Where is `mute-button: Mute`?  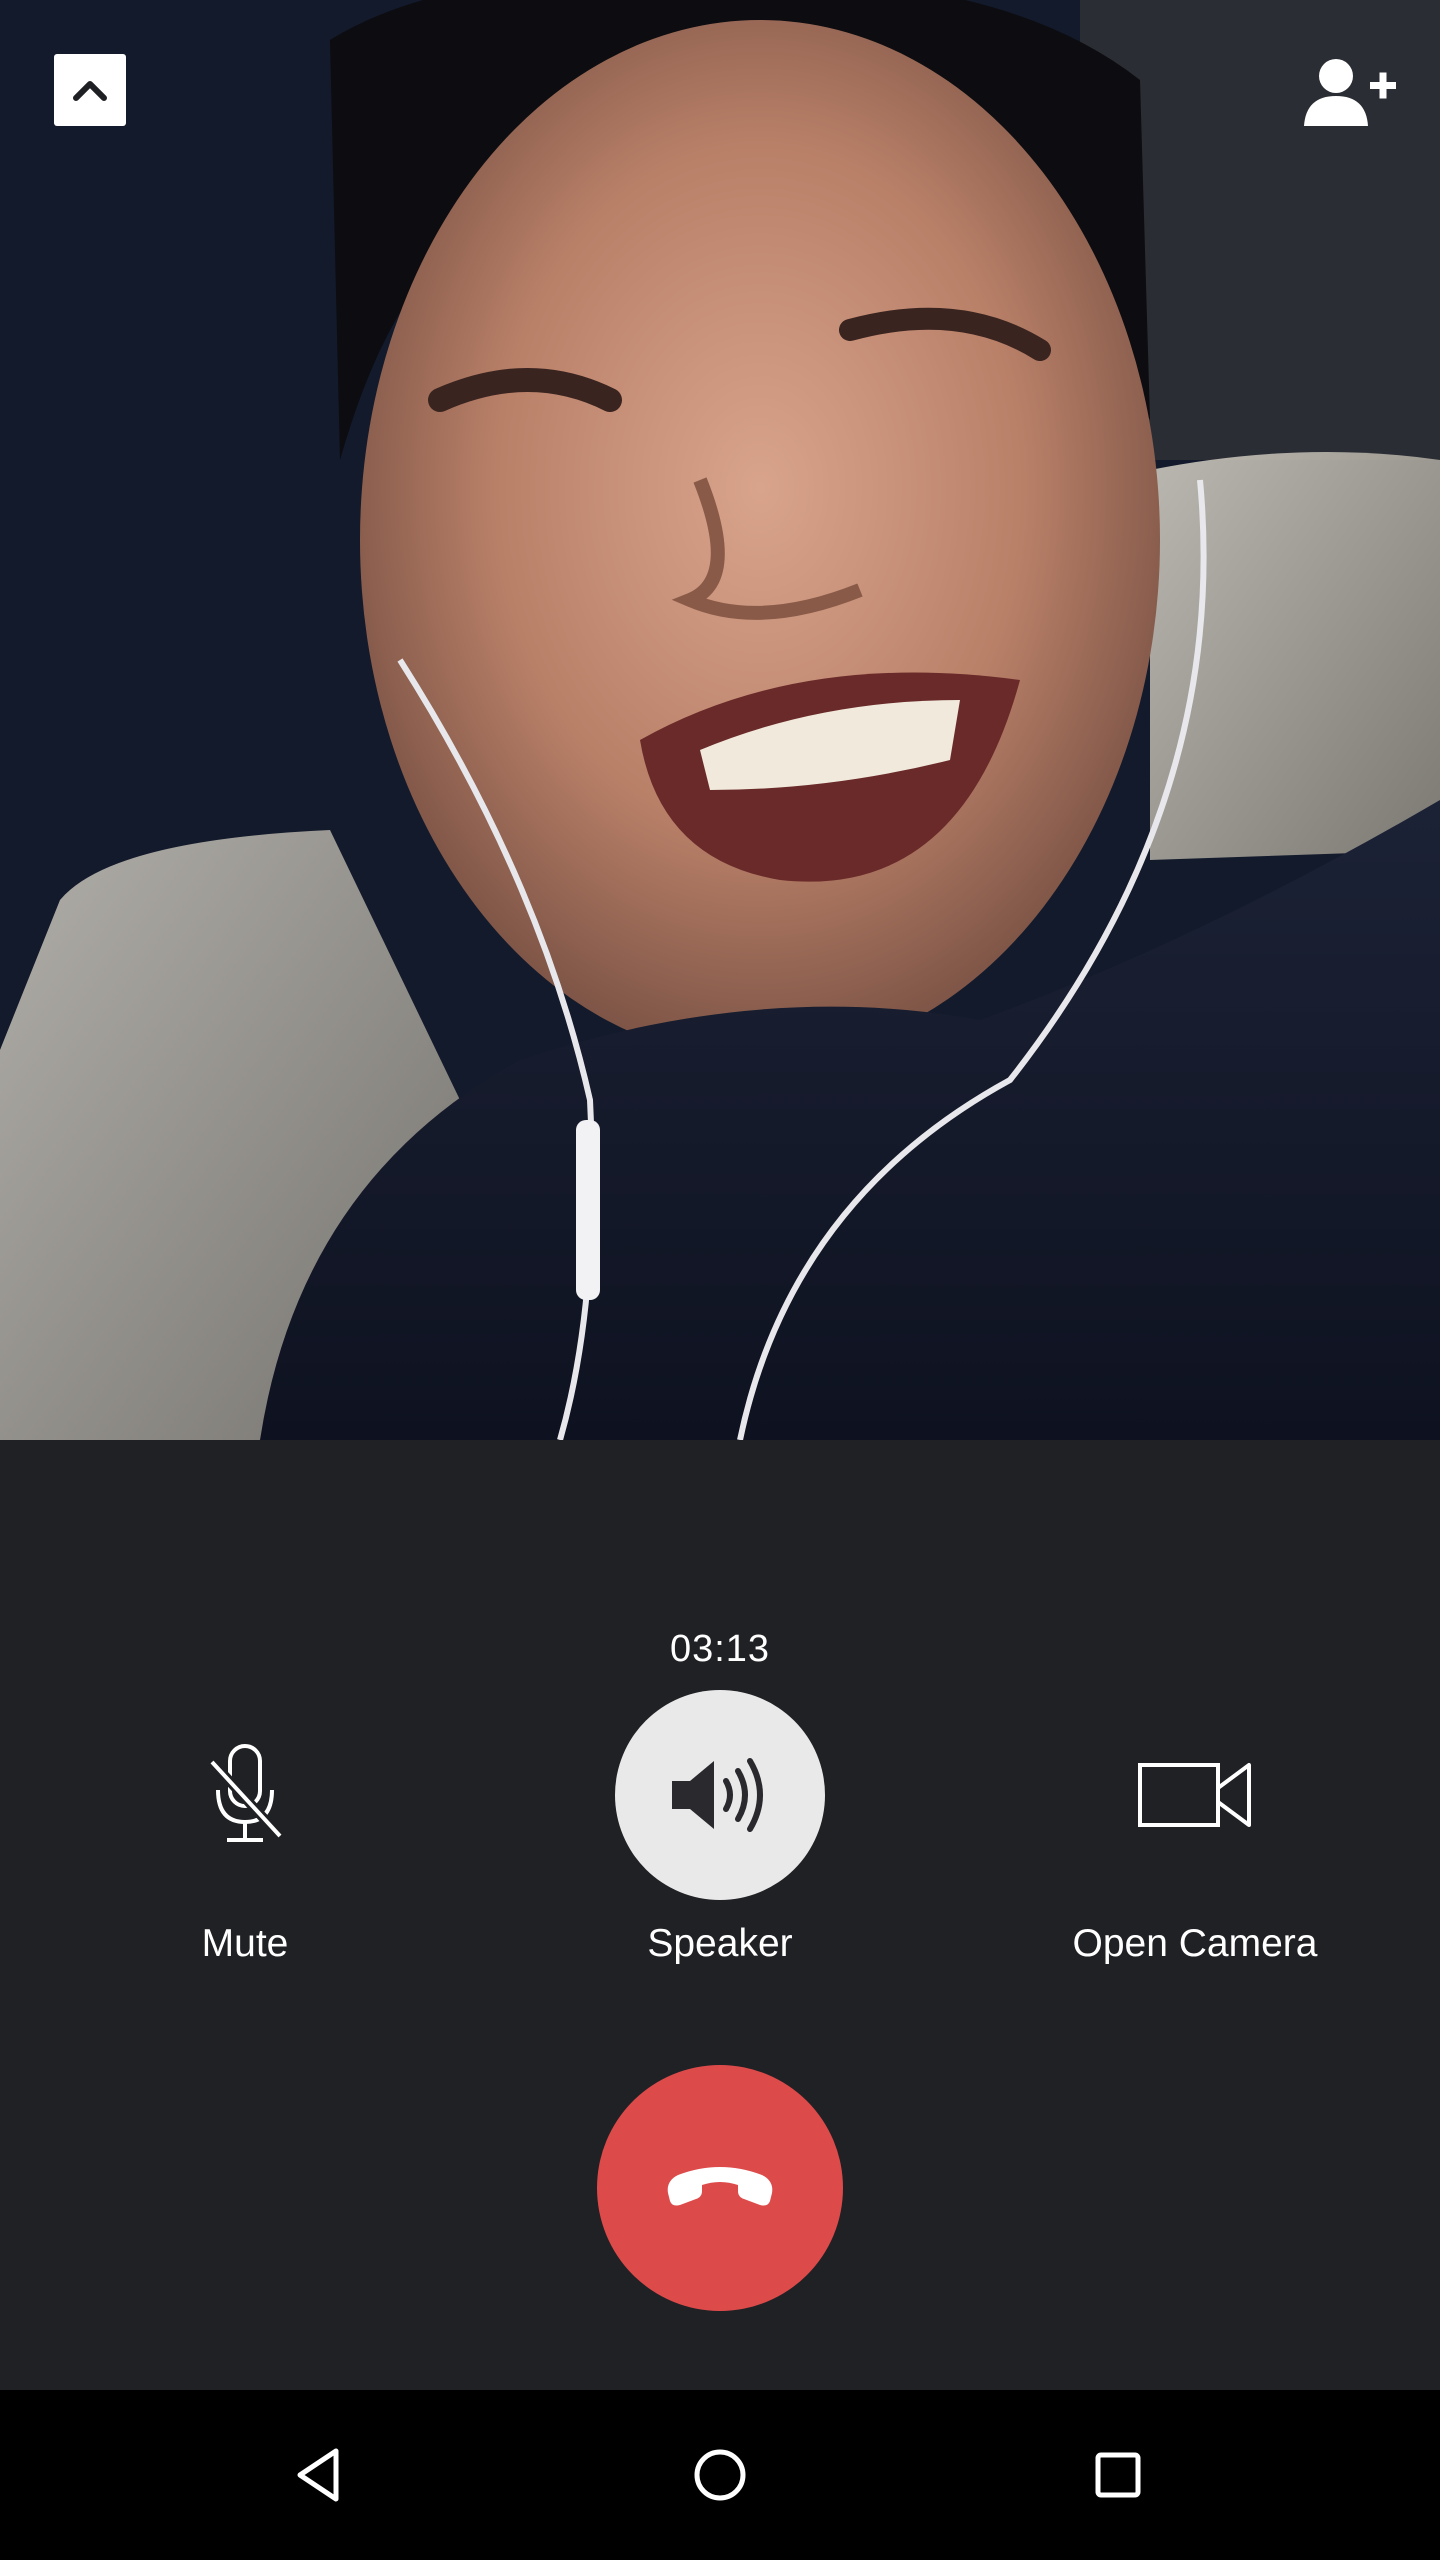 mute-button: Mute is located at coordinates (245, 1828).